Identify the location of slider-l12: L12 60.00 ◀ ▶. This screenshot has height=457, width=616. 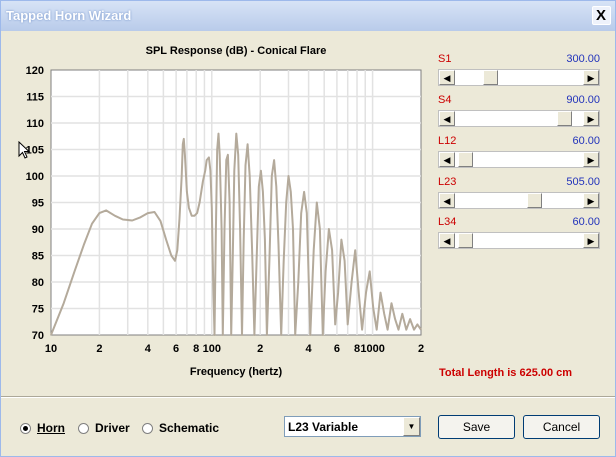
(519, 152).